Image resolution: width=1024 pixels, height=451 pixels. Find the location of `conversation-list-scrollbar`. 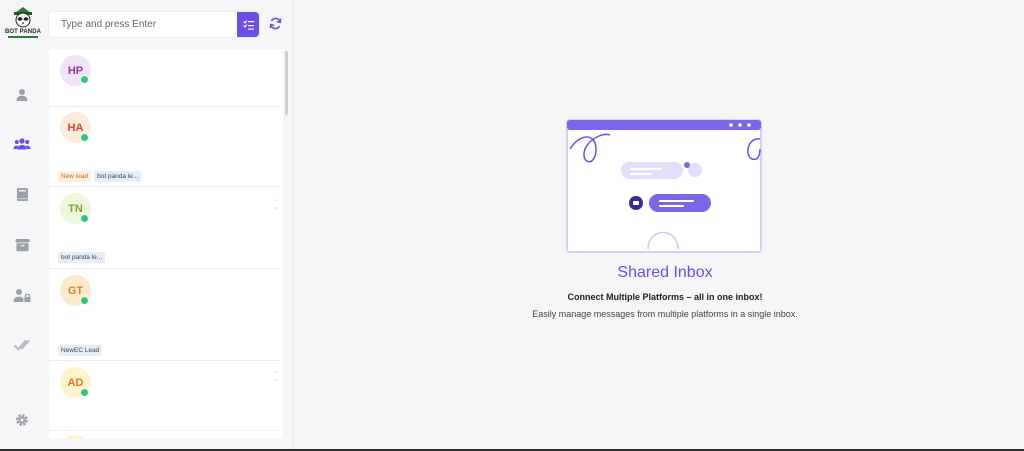

conversation-list-scrollbar is located at coordinates (286, 83).